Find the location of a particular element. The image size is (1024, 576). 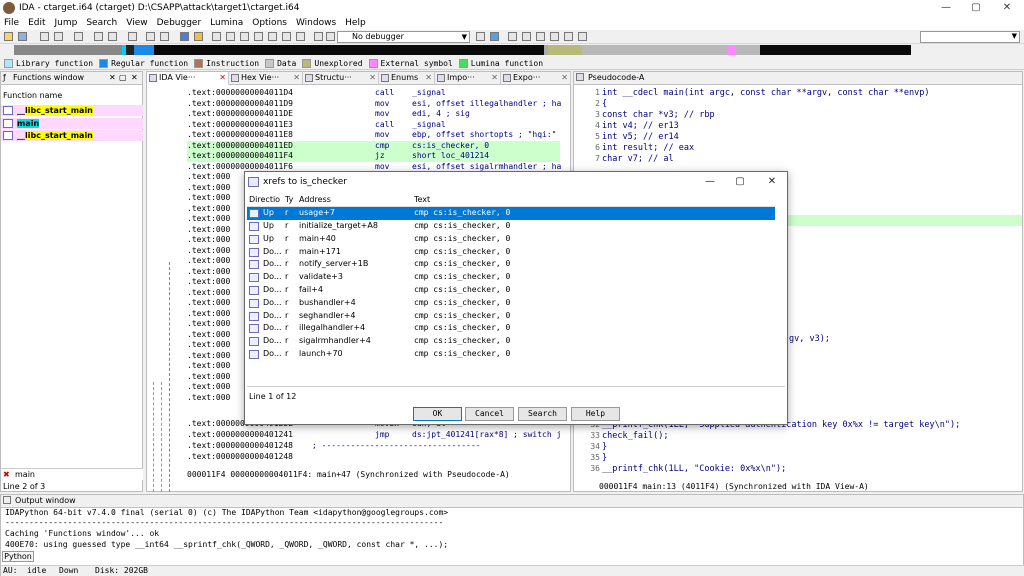

code-line: check_fail(); is located at coordinates (813, 436).